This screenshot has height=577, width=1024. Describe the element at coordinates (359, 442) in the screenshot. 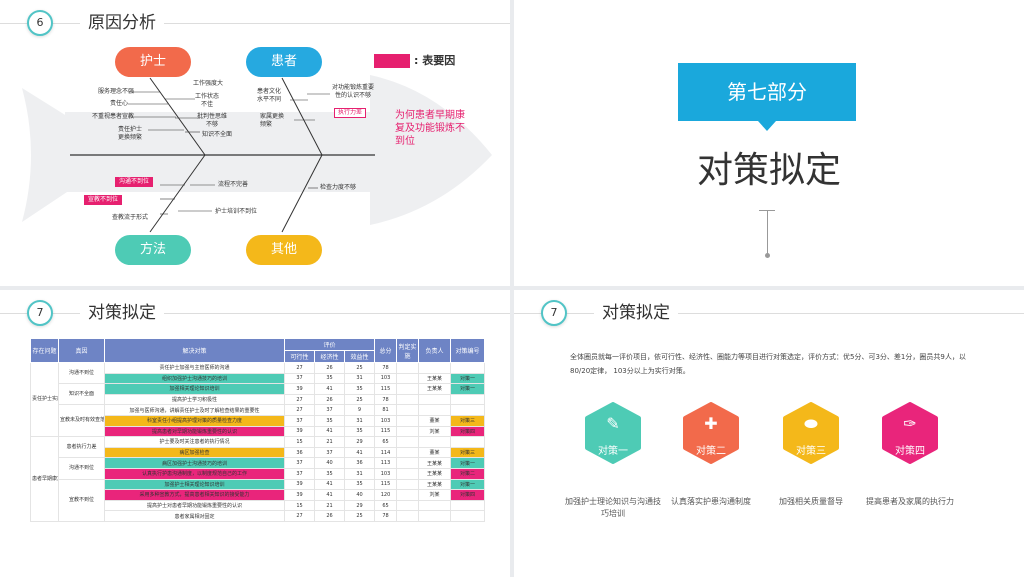

I see `effect-cell: 29` at that location.